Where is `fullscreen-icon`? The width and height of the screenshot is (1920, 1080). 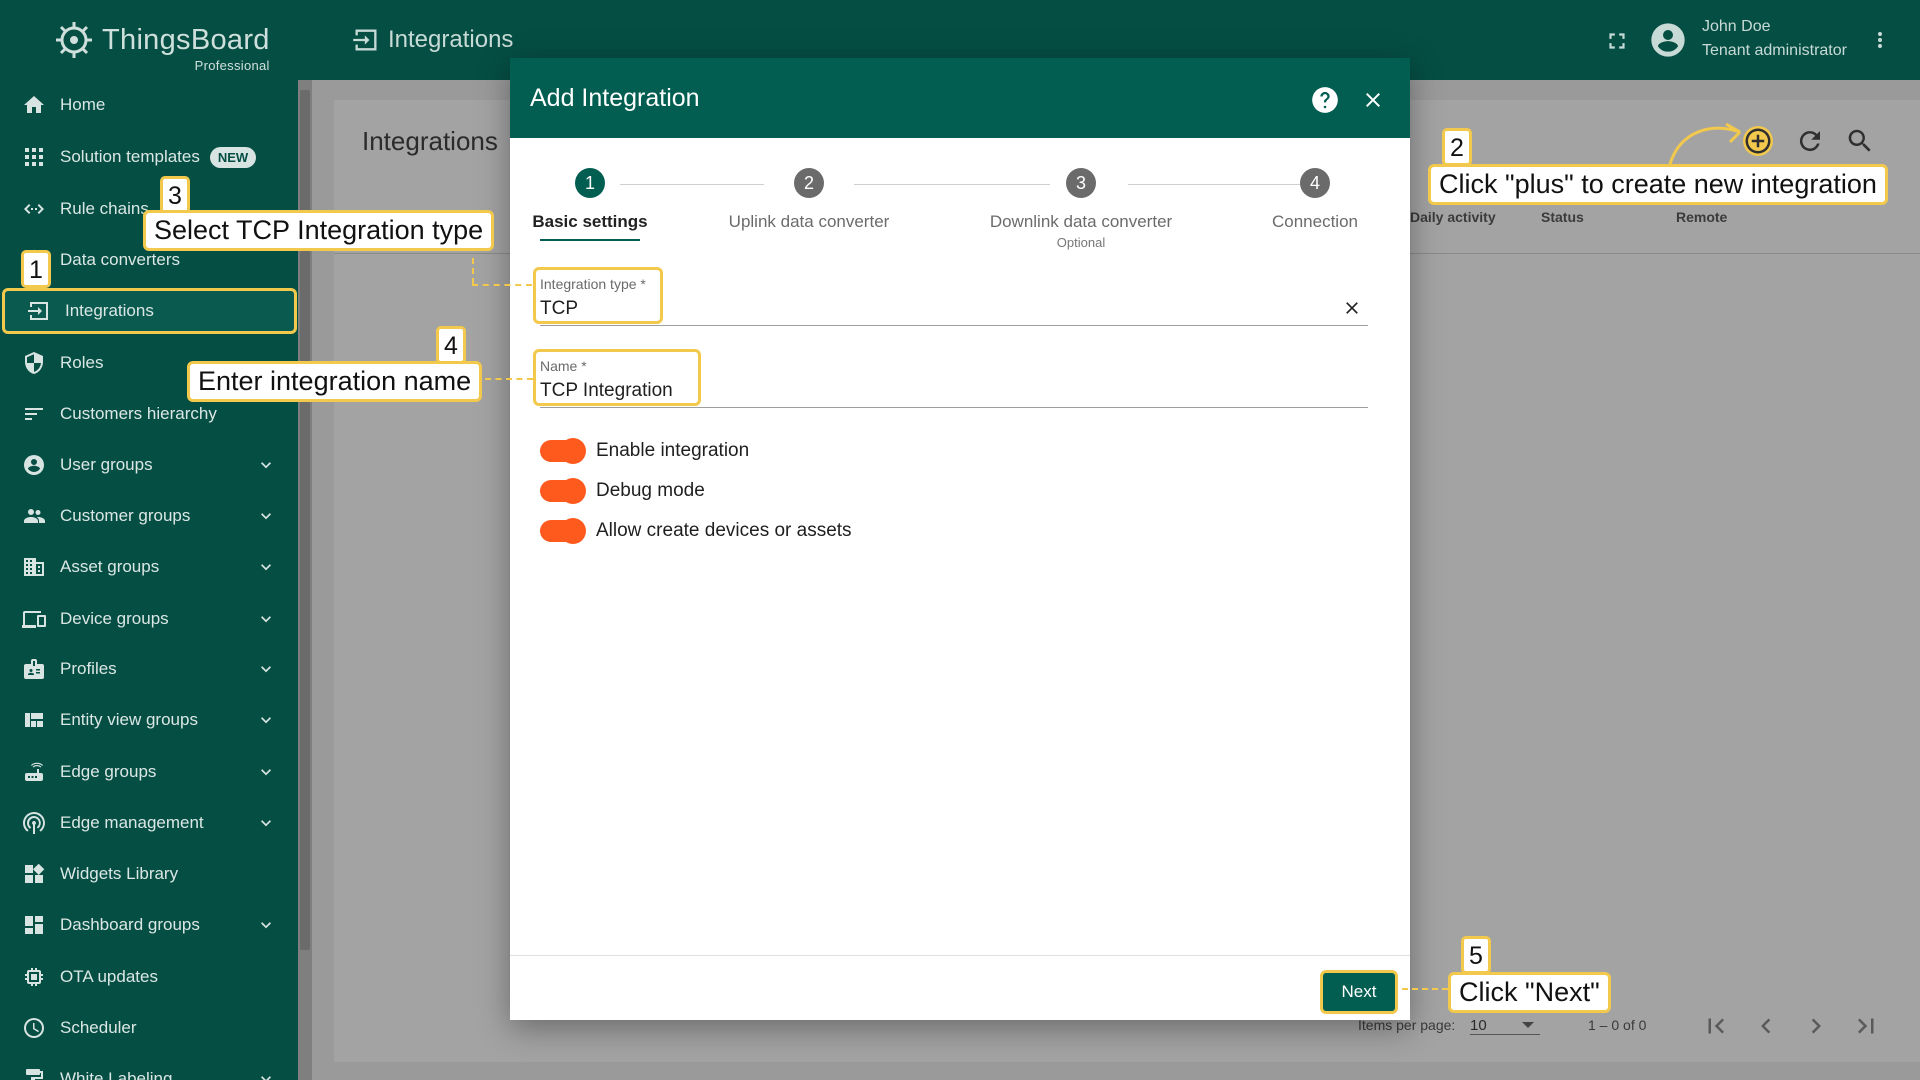 fullscreen-icon is located at coordinates (1617, 41).